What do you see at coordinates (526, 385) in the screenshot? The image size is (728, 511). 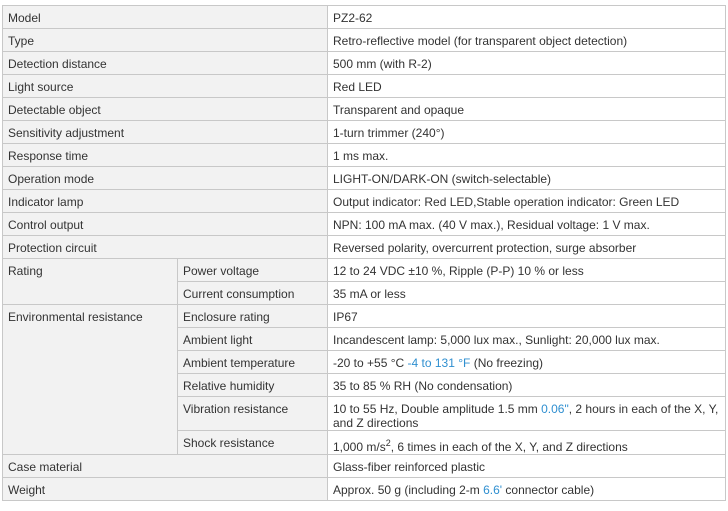 I see `row-value: 35 to 85 % RH (No condensation)` at bounding box center [526, 385].